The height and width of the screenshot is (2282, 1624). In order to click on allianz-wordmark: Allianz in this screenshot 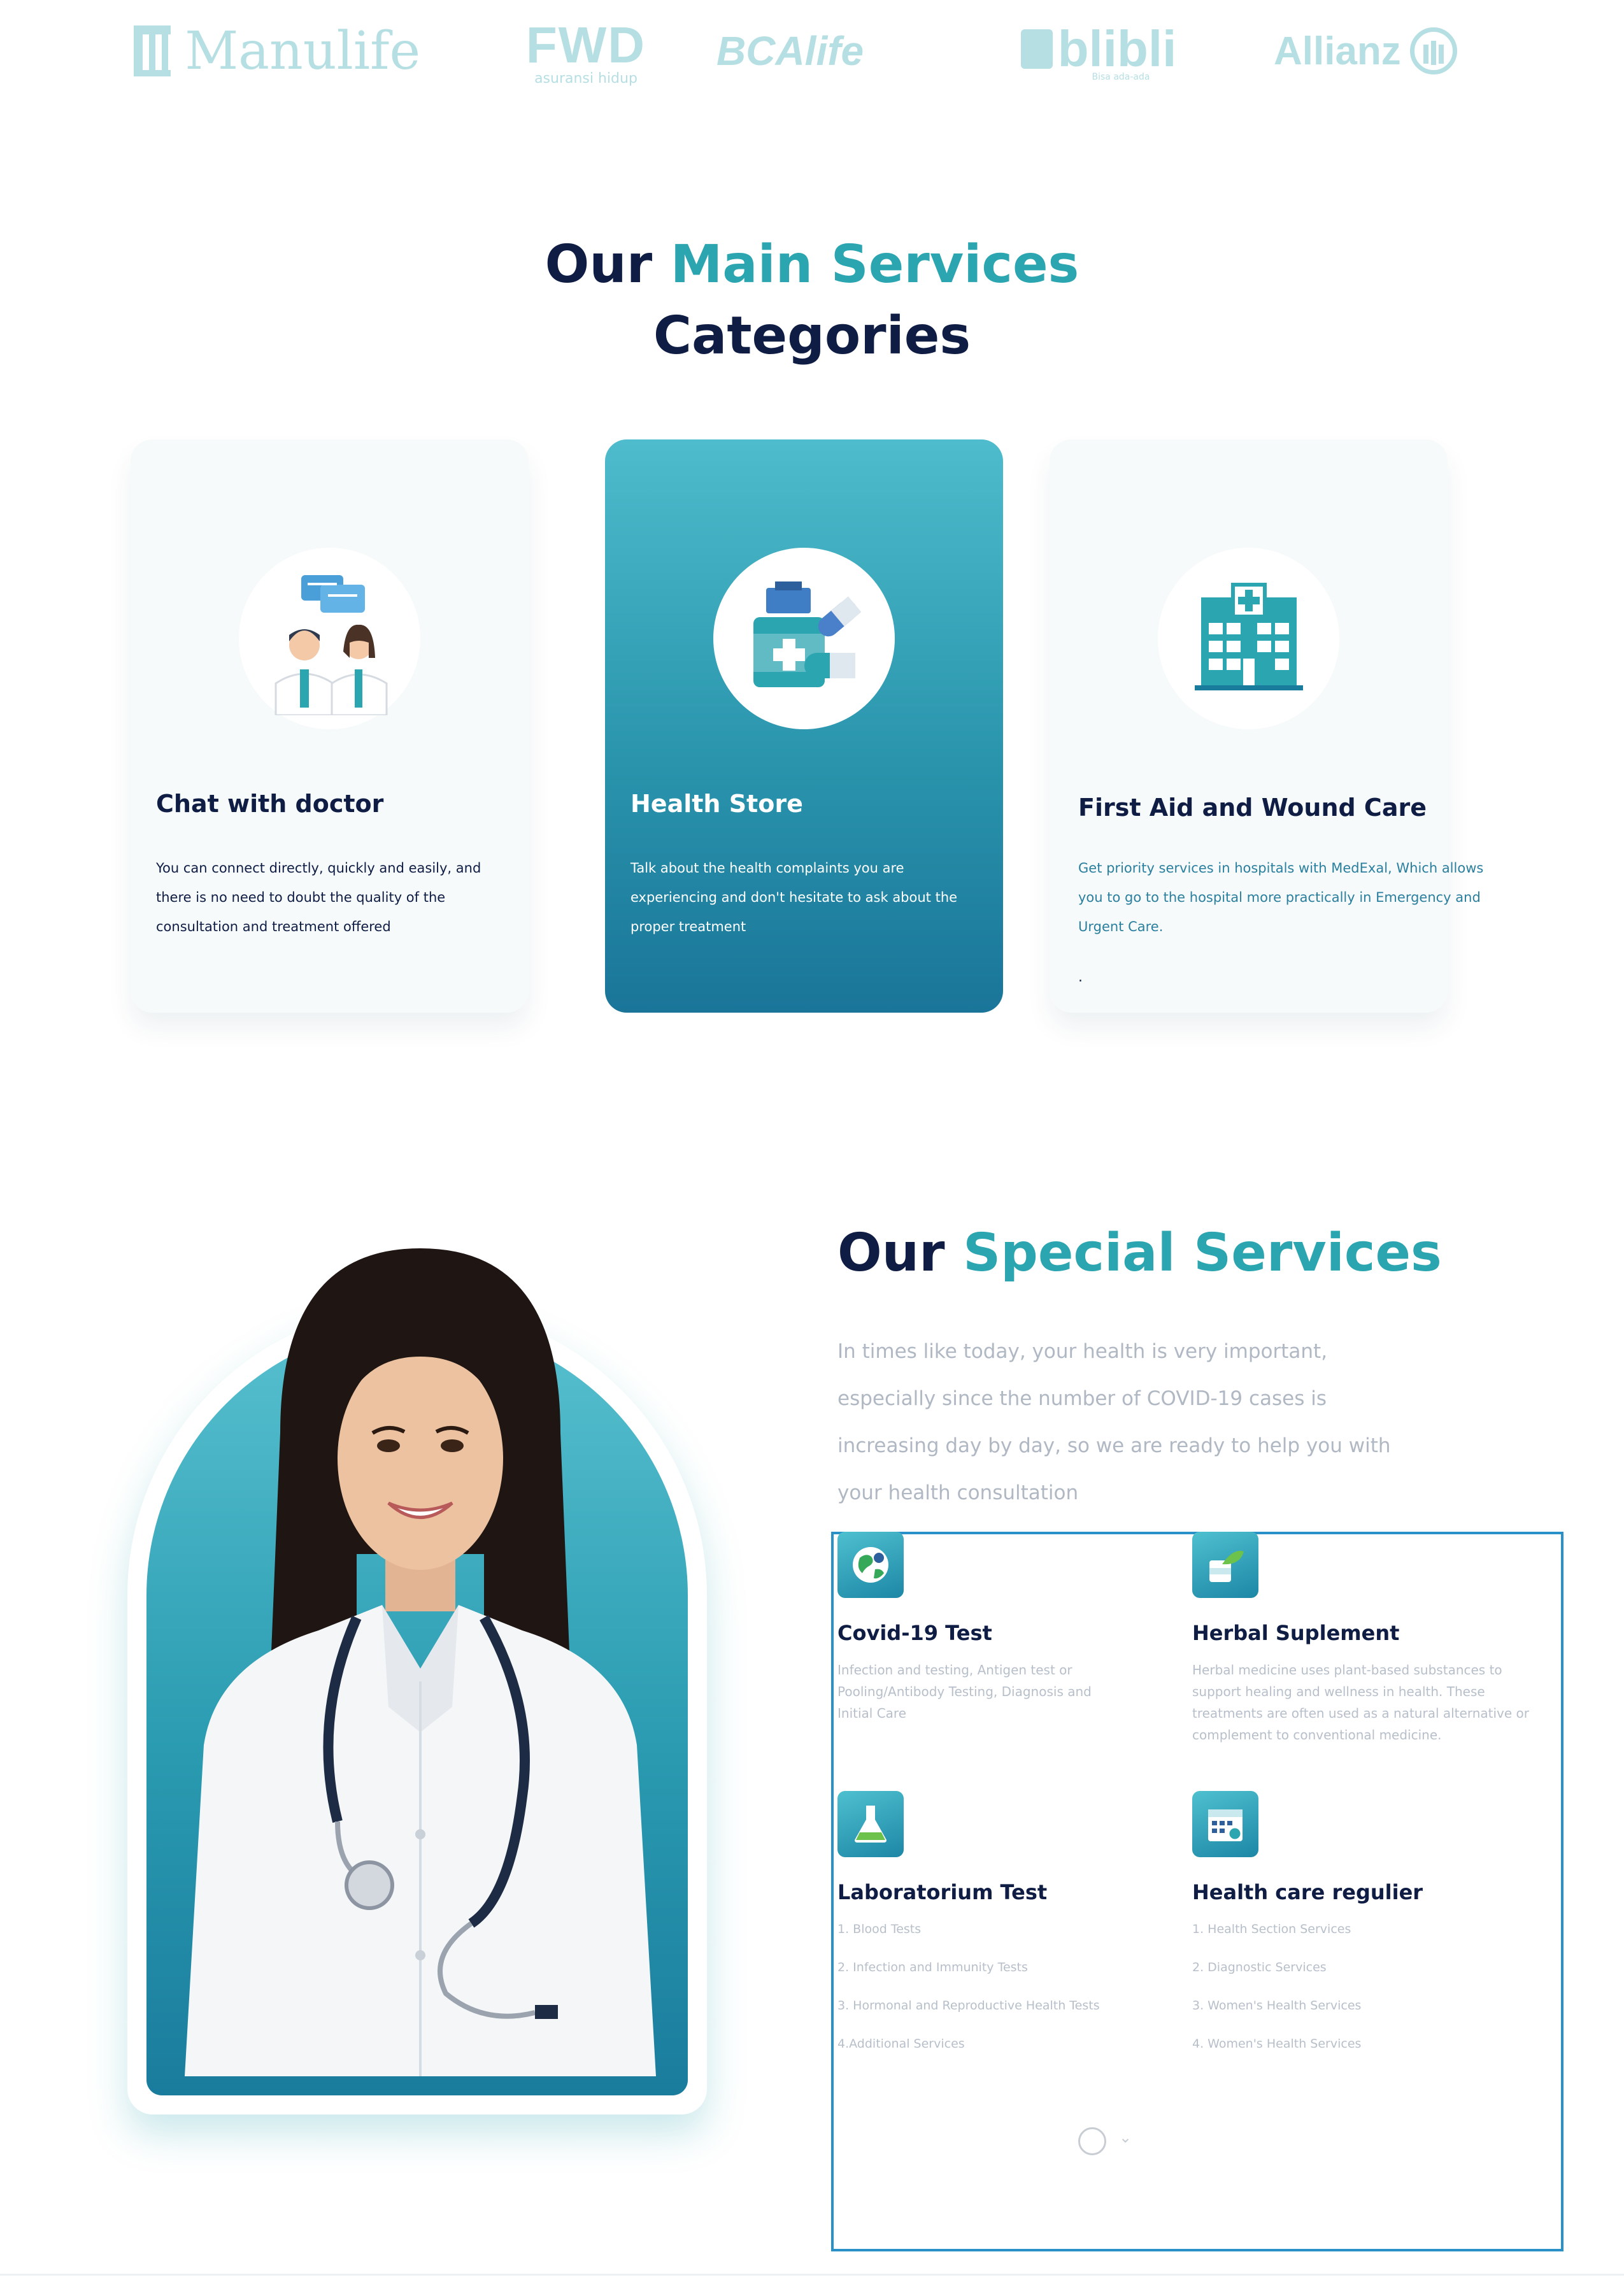, I will do `click(1337, 51)`.